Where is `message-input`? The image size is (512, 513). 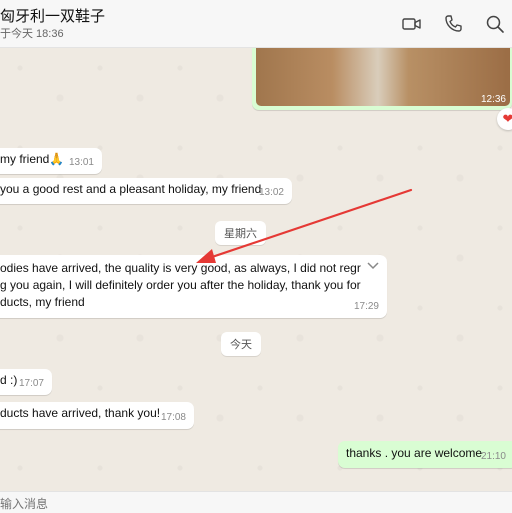
message-input is located at coordinates (255, 503).